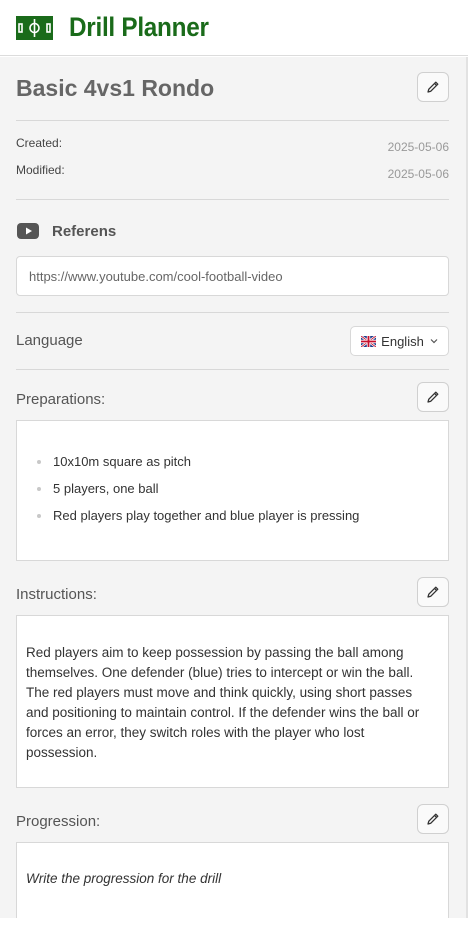  What do you see at coordinates (124, 878) in the screenshot?
I see `progression-placeholder: Write the progression for the drill` at bounding box center [124, 878].